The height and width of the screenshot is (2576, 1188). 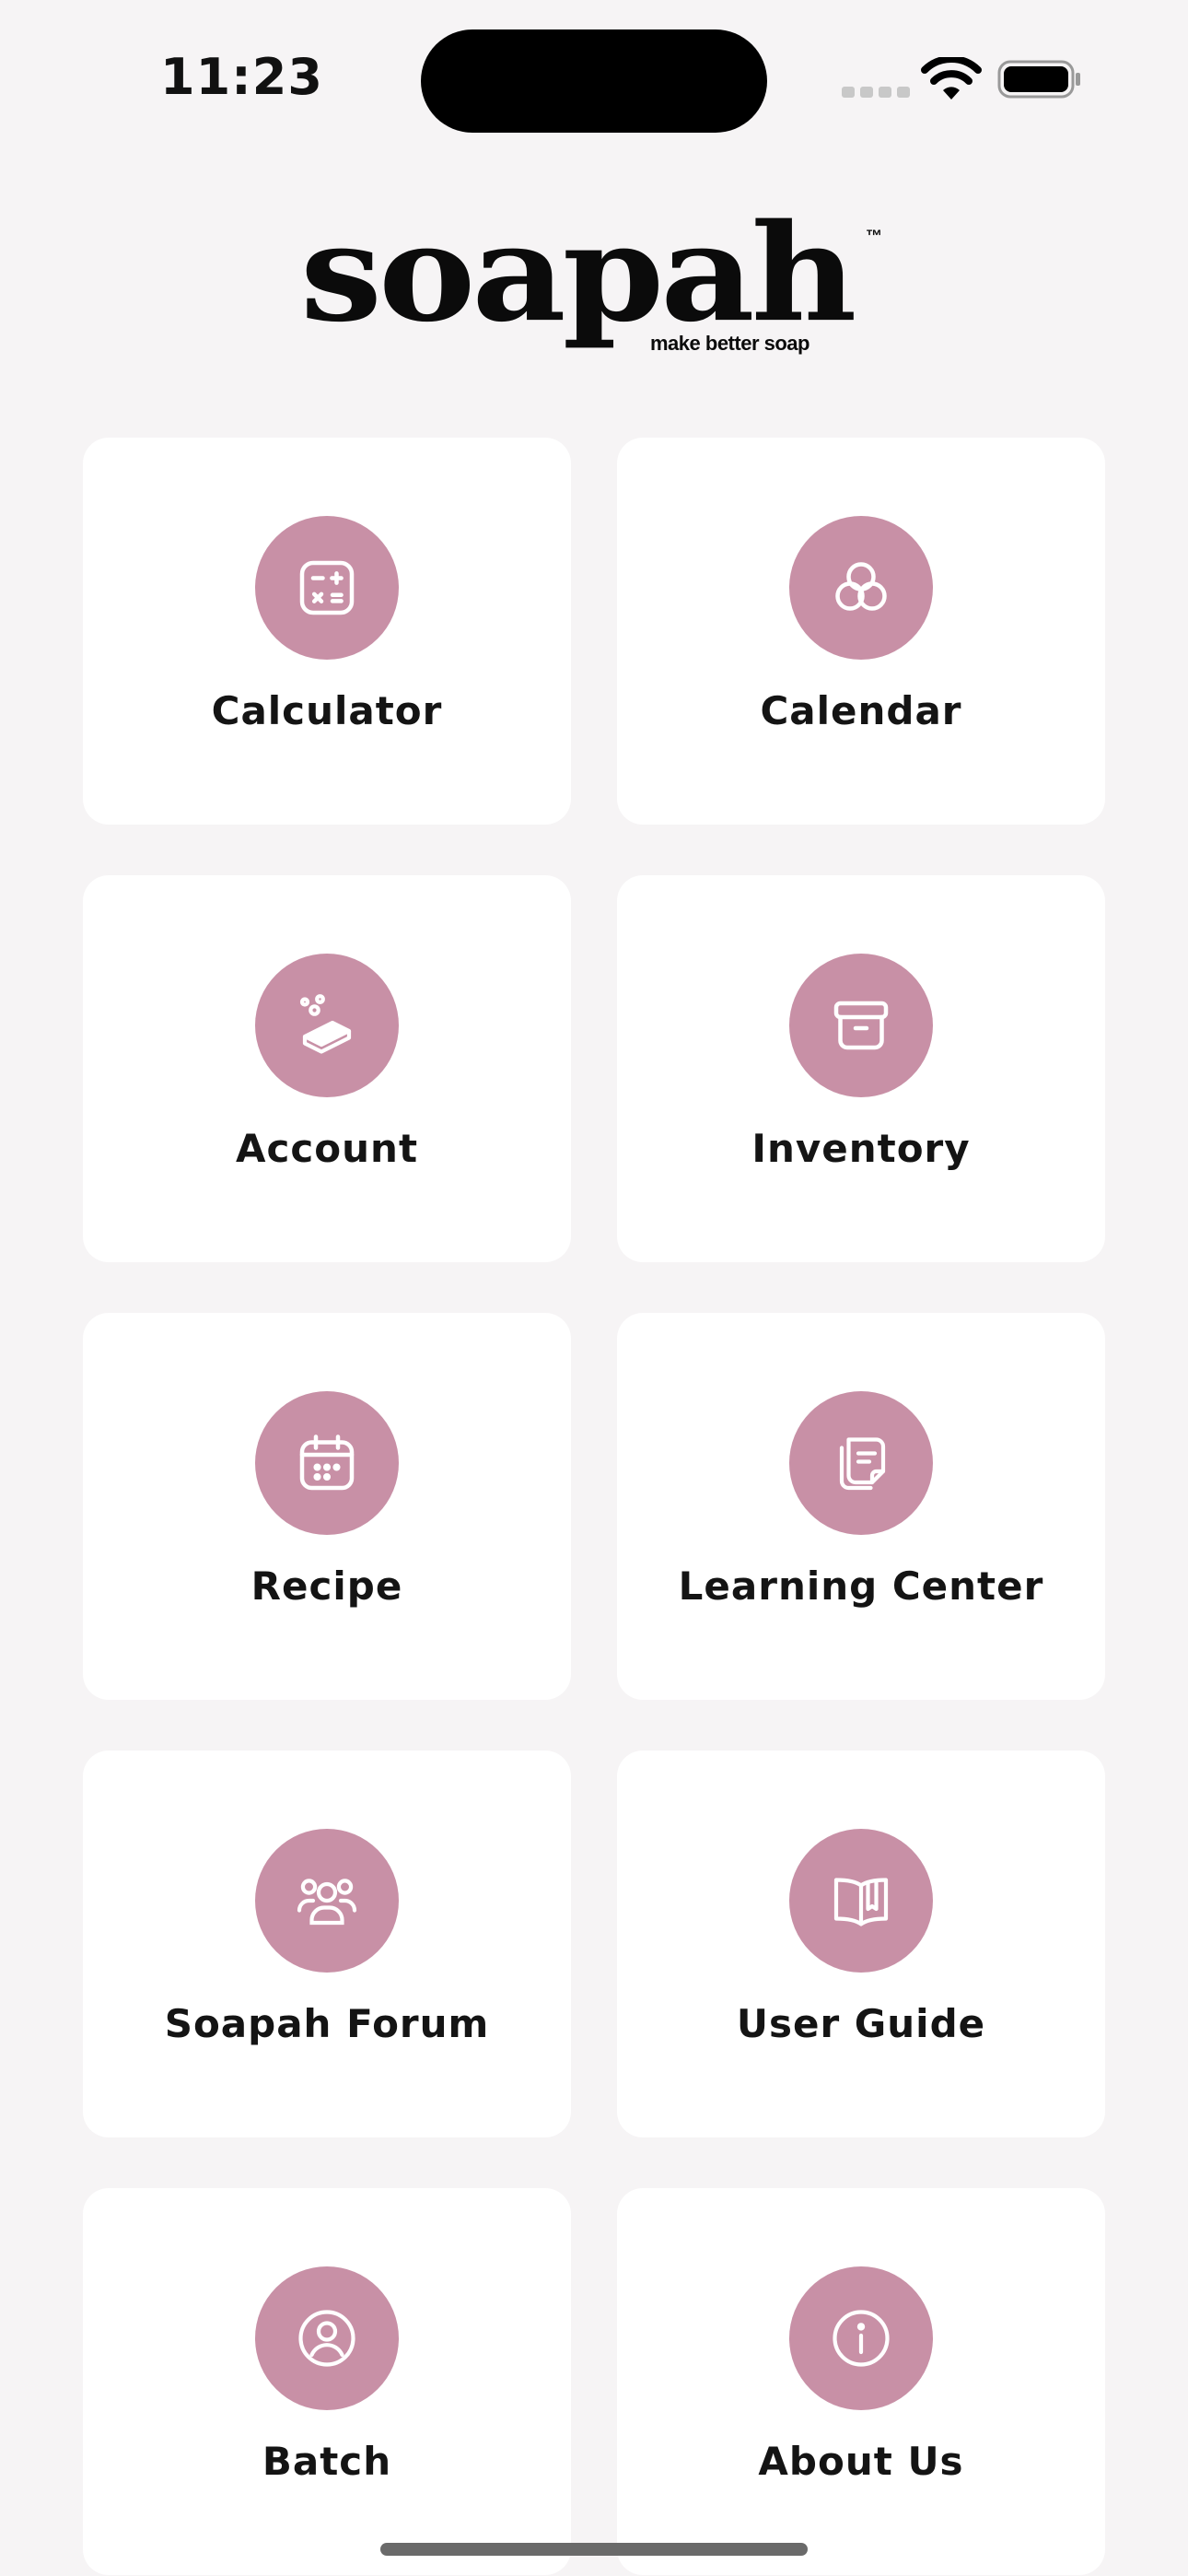 I want to click on soapah-logo: soapah ™ make better soap, so click(x=595, y=281).